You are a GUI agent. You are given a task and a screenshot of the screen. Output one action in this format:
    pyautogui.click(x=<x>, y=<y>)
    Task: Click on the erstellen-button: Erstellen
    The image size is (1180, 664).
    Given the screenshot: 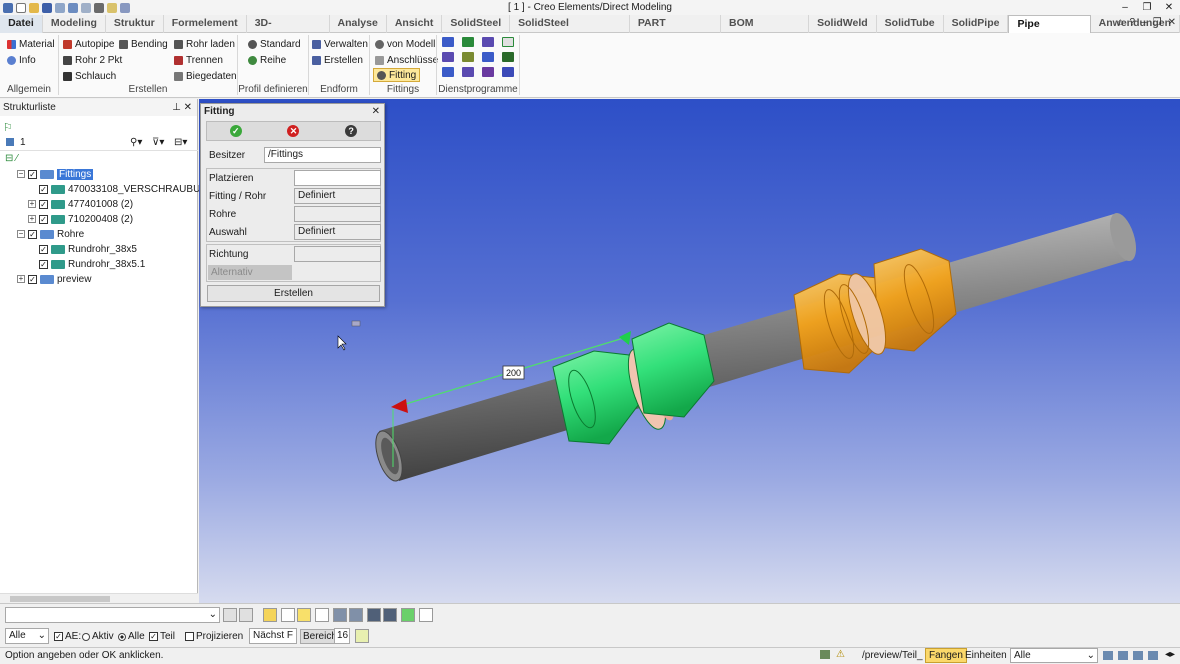 What is the action you would take?
    pyautogui.click(x=293, y=293)
    